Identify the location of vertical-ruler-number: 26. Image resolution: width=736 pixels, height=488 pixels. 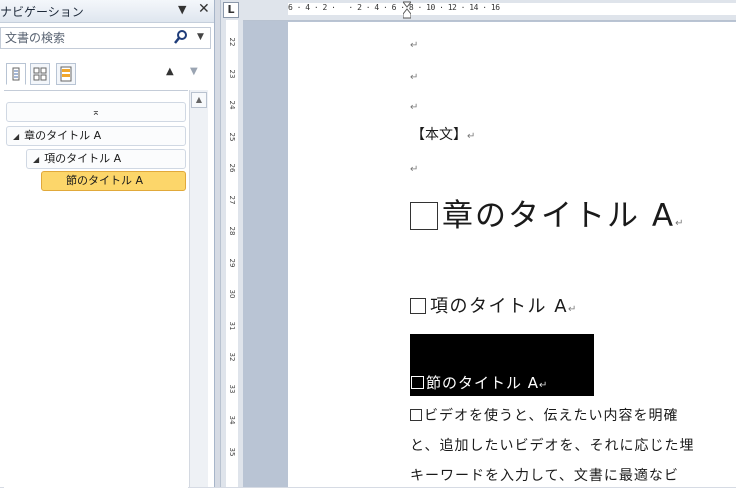
(232, 168).